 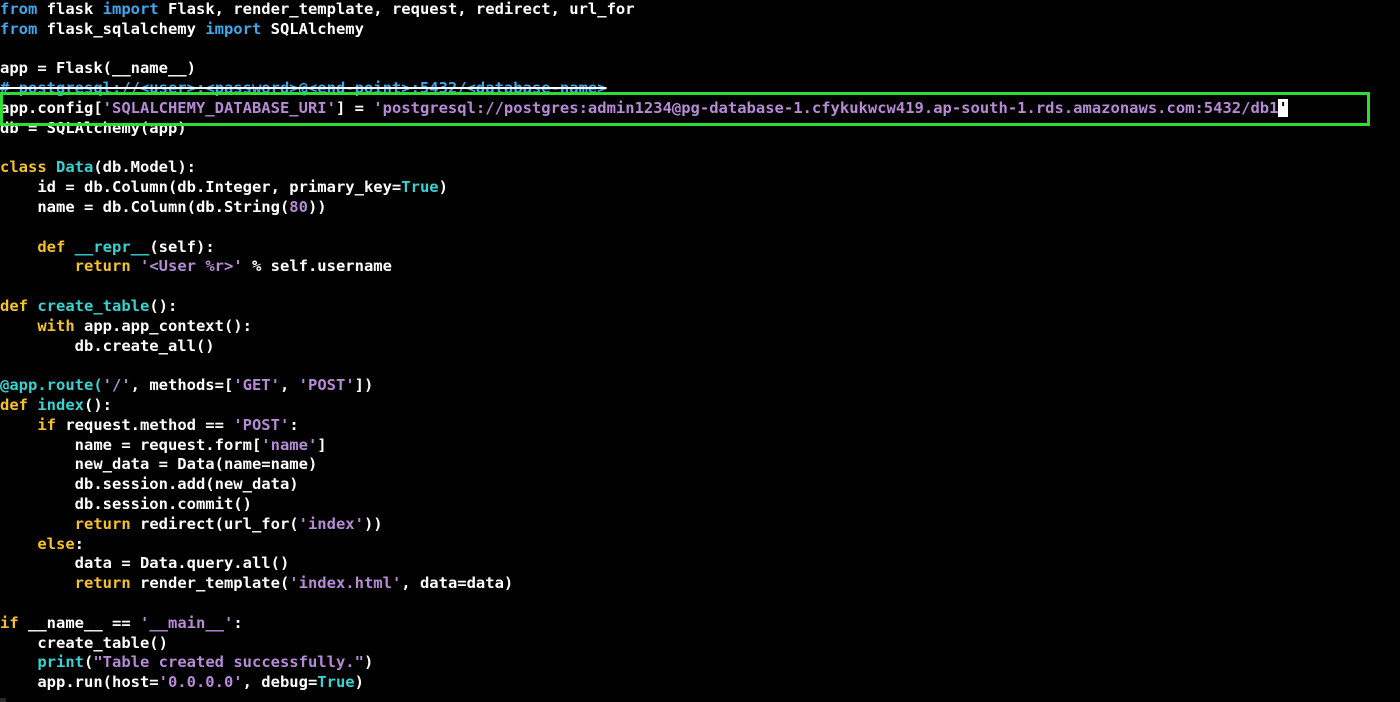 What do you see at coordinates (112, 246) in the screenshot?
I see `code-token: __repr__` at bounding box center [112, 246].